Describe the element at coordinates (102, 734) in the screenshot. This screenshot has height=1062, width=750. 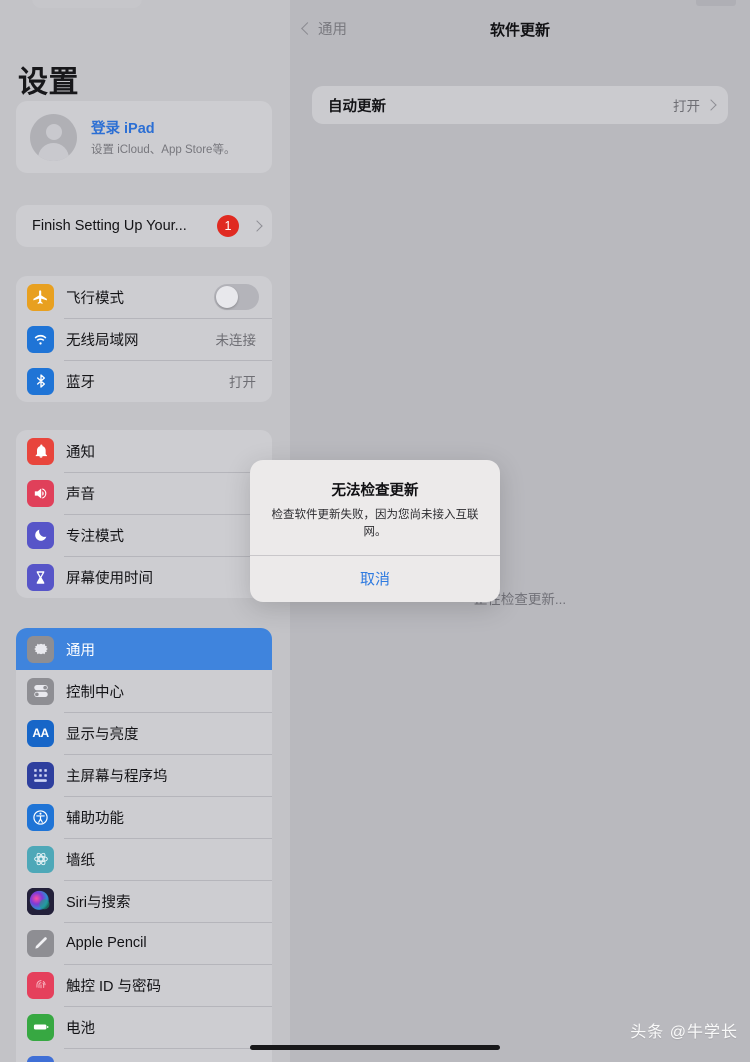
I see `sidebar-item-label: 显示与亮度` at that location.